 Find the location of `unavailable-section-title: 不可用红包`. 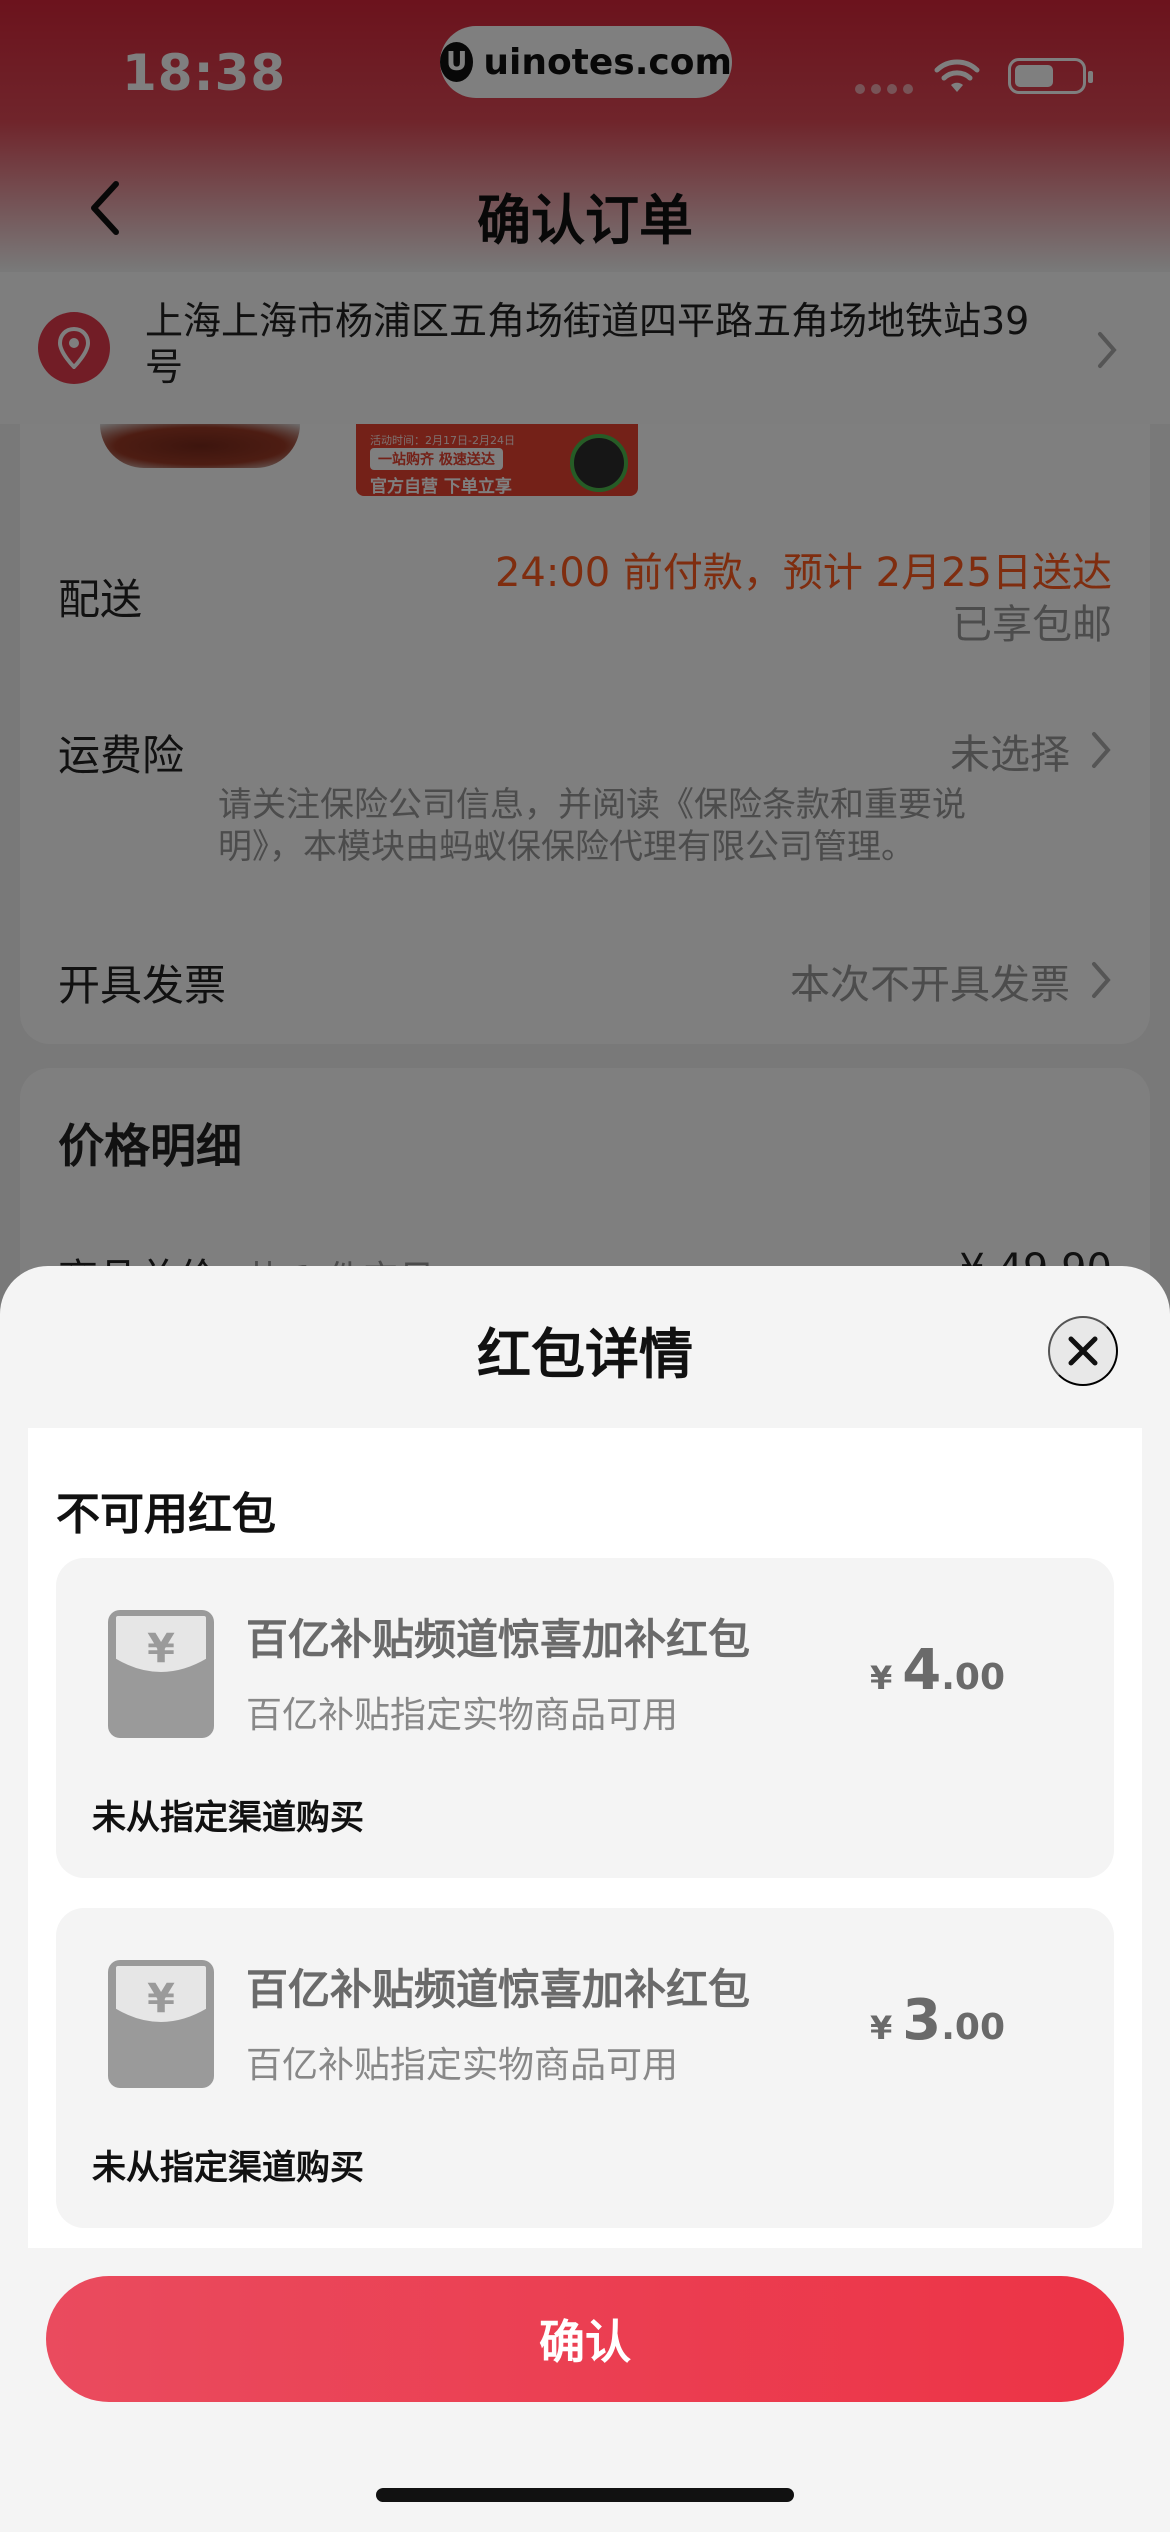

unavailable-section-title: 不可用红包 is located at coordinates (166, 1514).